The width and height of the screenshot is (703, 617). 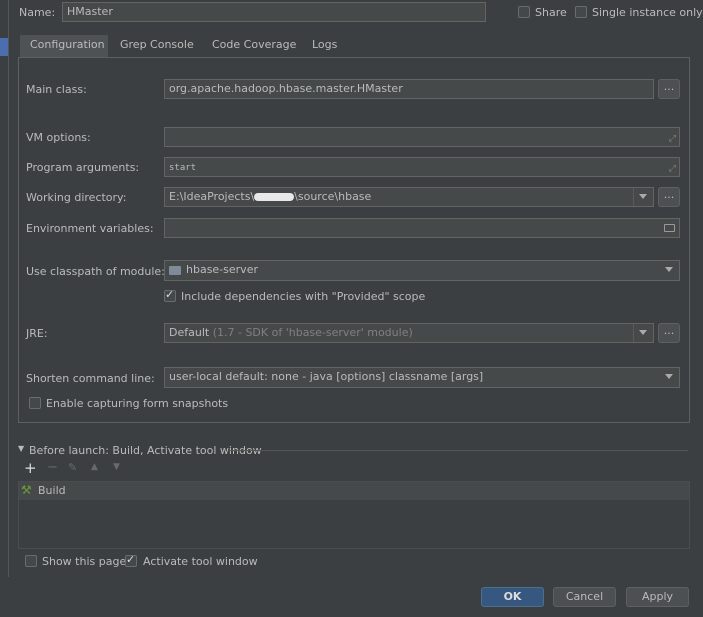 I want to click on jre-label: JRE:, so click(x=37, y=333).